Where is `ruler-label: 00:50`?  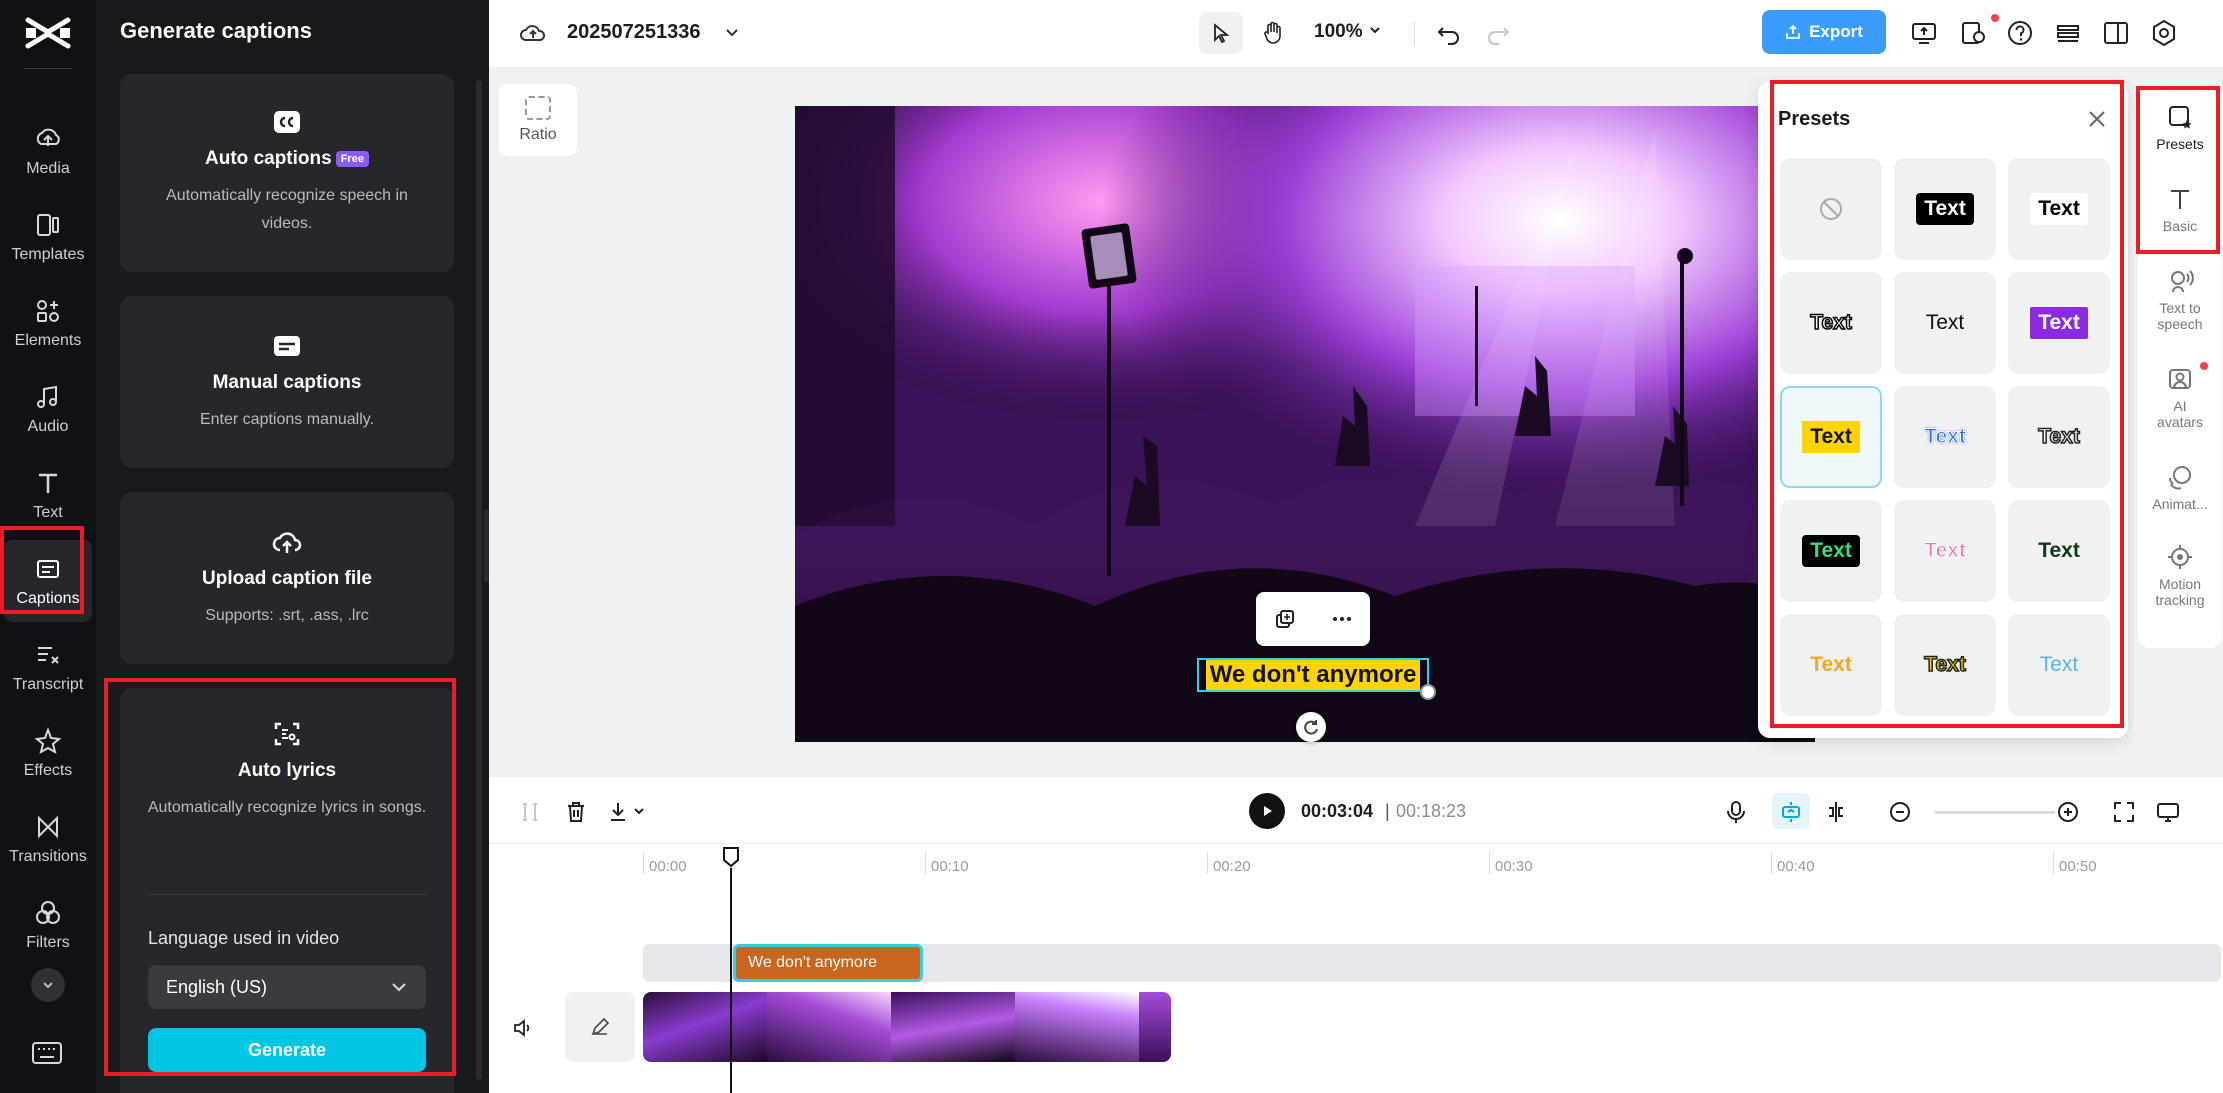
ruler-label: 00:50 is located at coordinates (2078, 866).